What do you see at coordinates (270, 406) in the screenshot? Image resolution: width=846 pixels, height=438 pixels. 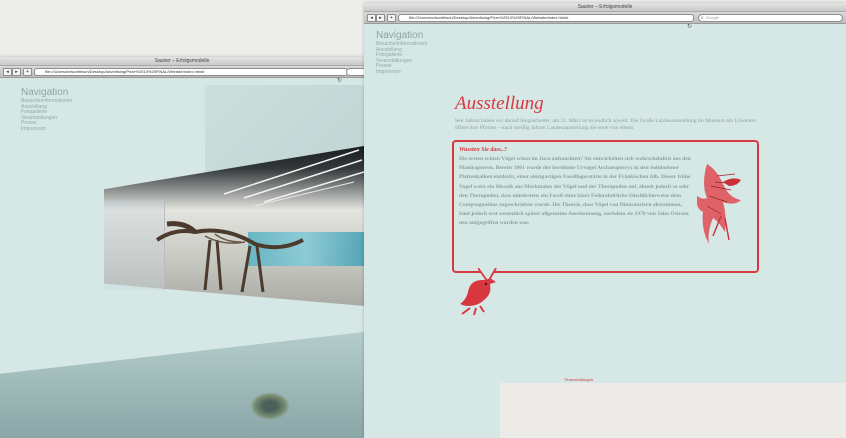 I see `faded-creature-eye` at bounding box center [270, 406].